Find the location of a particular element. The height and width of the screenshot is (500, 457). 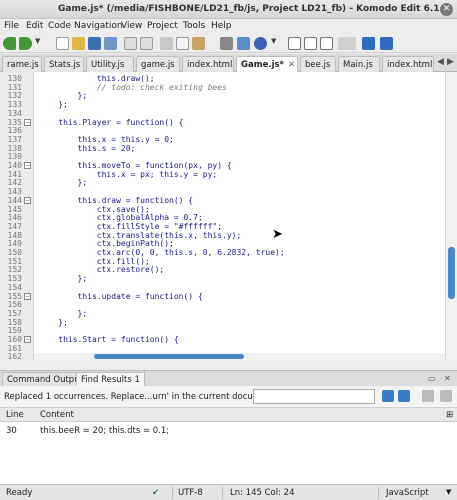

code-line: ctx.arc(0, 0, this.s, 0, 6.2832, true); is located at coordinates (162, 252).